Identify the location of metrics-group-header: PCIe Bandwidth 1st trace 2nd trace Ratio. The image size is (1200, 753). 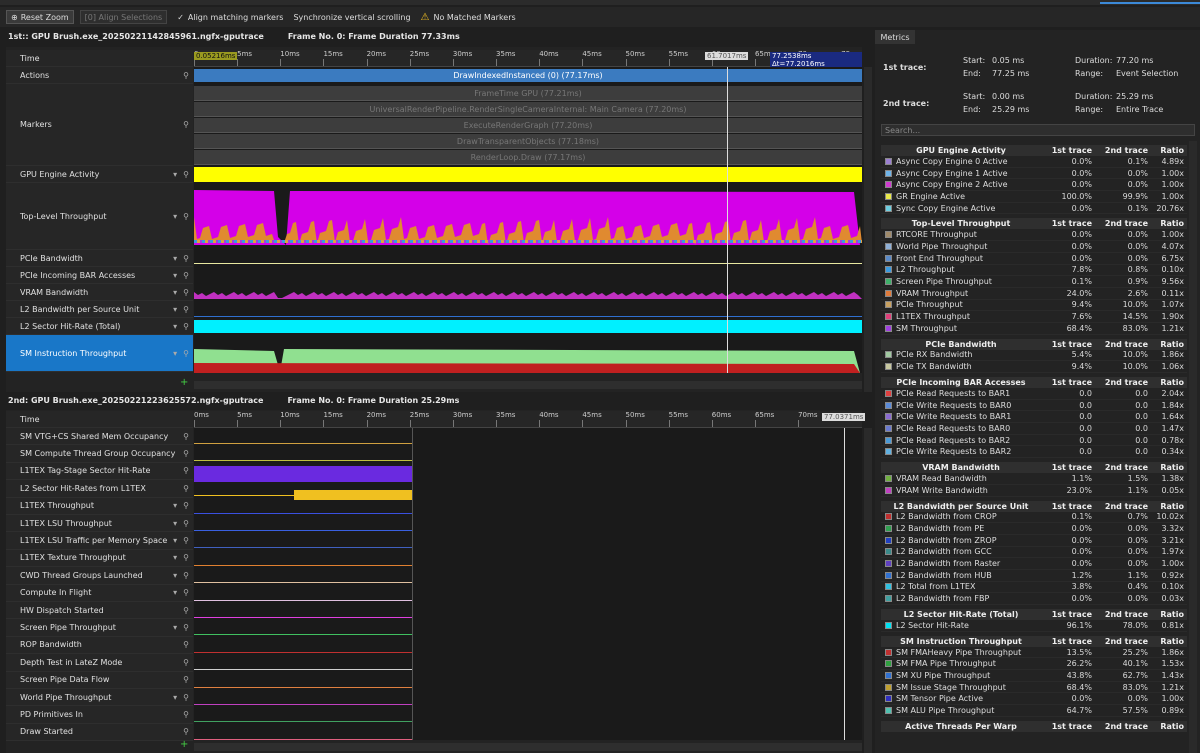
(1034, 344).